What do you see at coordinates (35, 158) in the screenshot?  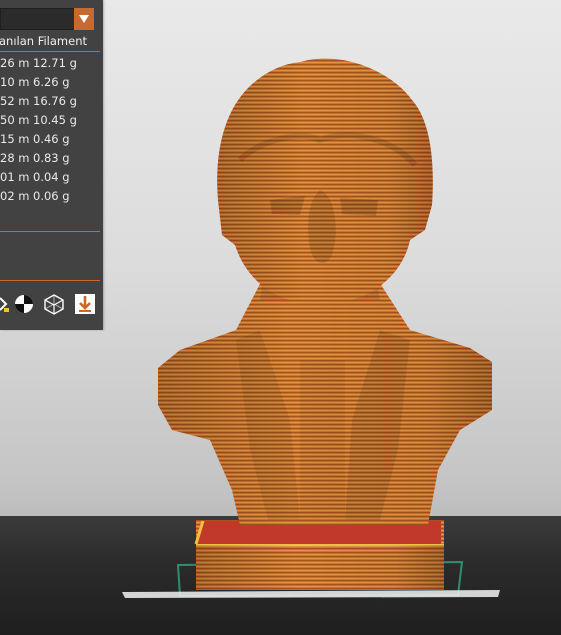 I see `filament-row: 28 m 0.83 g` at bounding box center [35, 158].